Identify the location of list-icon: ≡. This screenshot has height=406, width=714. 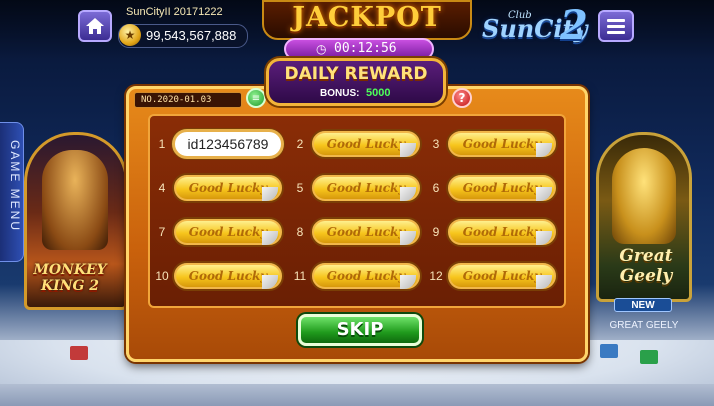
(256, 98).